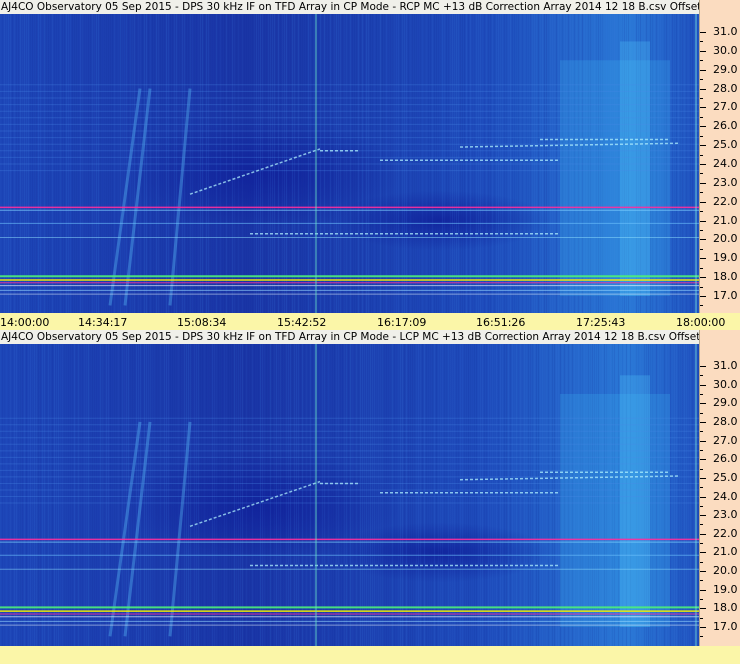  Describe the element at coordinates (725, 50) in the screenshot. I see `frequency-tick-label: 30.0` at that location.